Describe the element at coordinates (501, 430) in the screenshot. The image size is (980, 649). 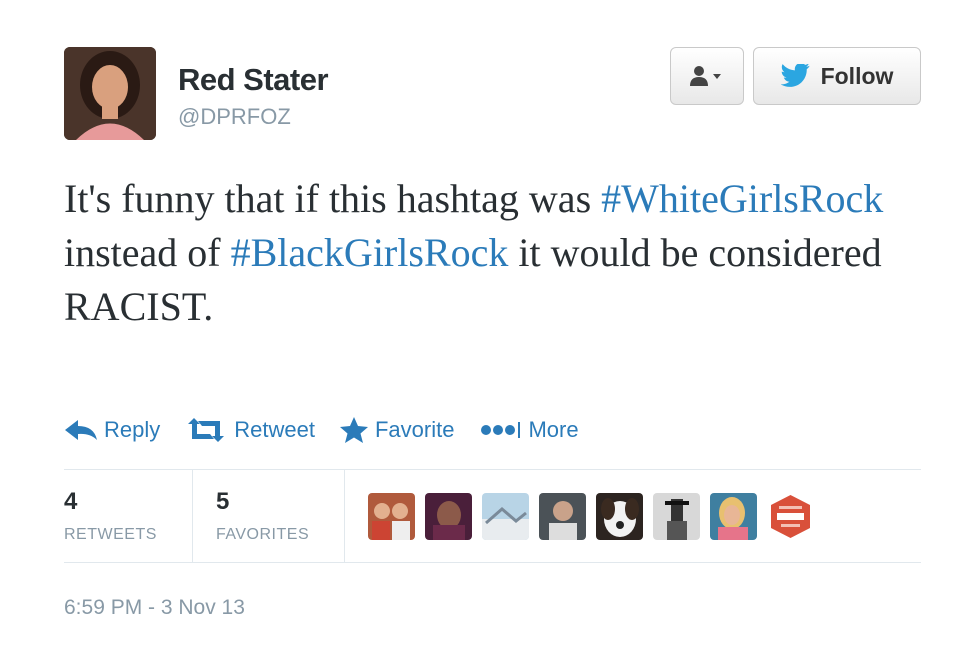
I see `more-dots-icon` at that location.